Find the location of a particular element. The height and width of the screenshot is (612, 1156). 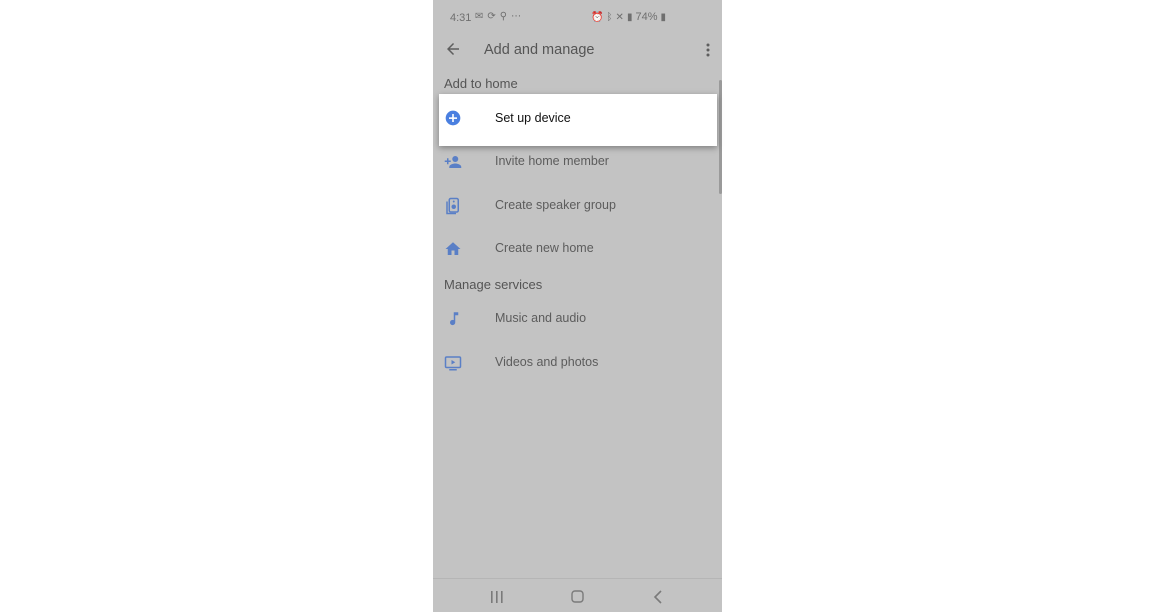

home-button-icon is located at coordinates (577, 596).